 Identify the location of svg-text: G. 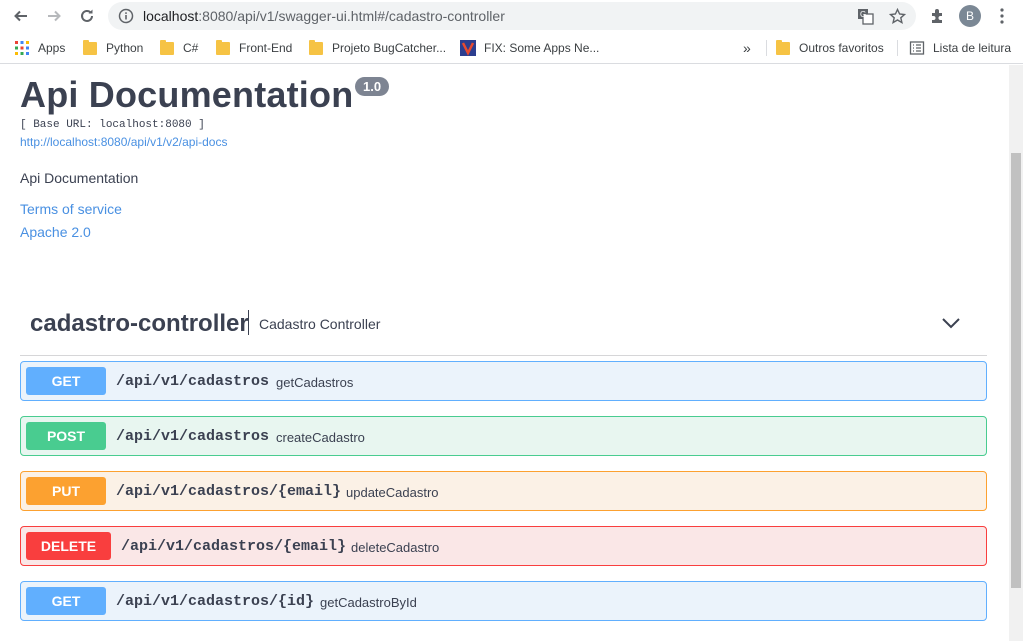
(863, 14).